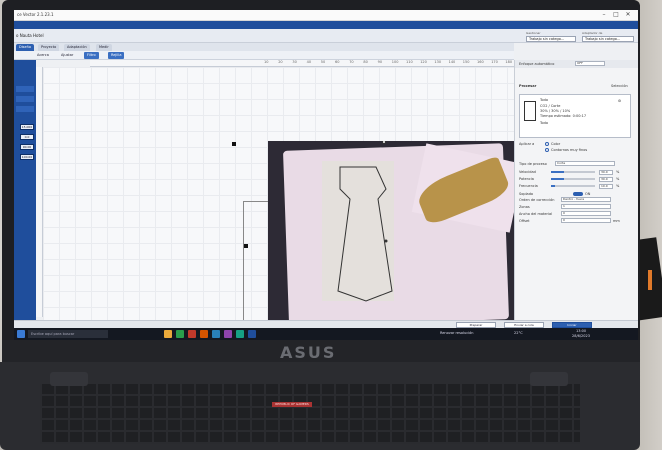 The image size is (662, 450). Describe the element at coordinates (309, 62) in the screenshot. I see `ruler-mark: 40` at that location.